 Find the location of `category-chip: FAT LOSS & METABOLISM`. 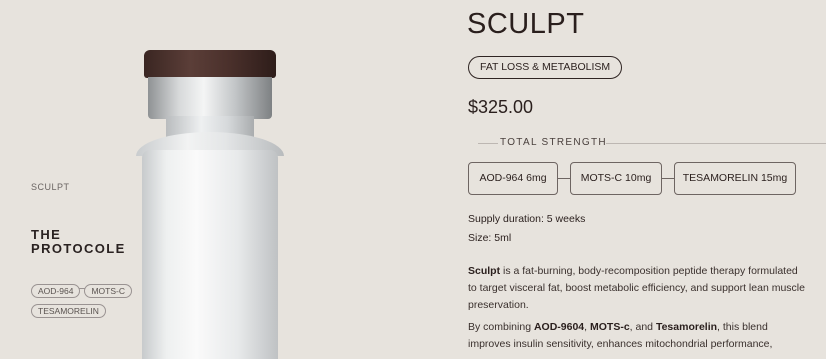

category-chip: FAT LOSS & METABOLISM is located at coordinates (545, 67).